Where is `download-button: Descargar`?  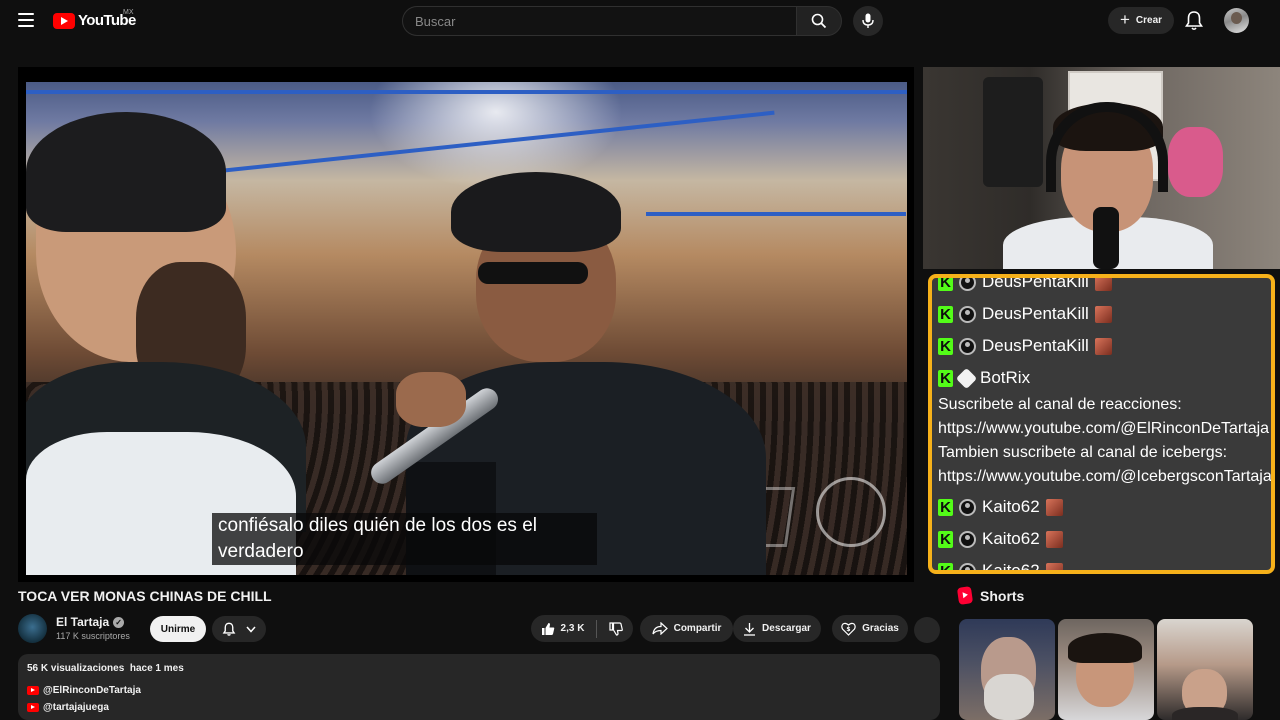 download-button: Descargar is located at coordinates (777, 628).